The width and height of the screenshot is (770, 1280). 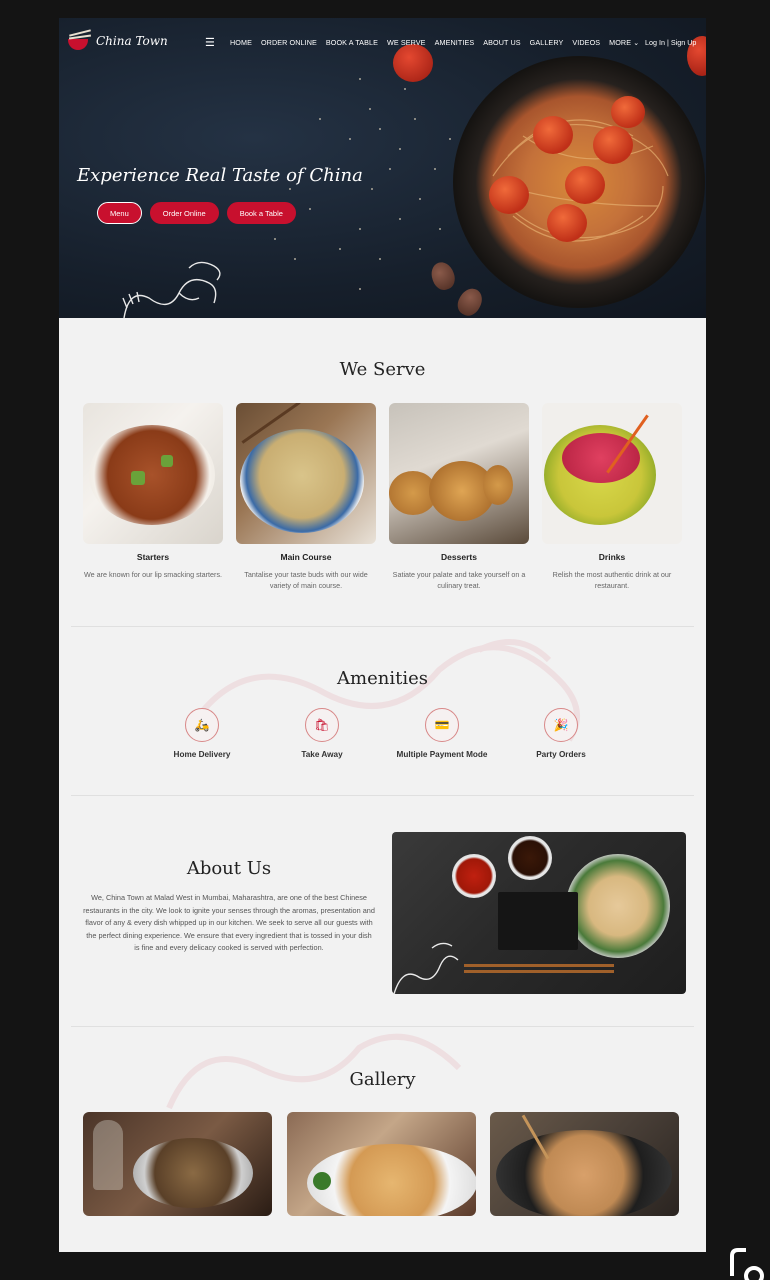 What do you see at coordinates (220, 175) in the screenshot?
I see `hero-title: Experience Real Taste of China` at bounding box center [220, 175].